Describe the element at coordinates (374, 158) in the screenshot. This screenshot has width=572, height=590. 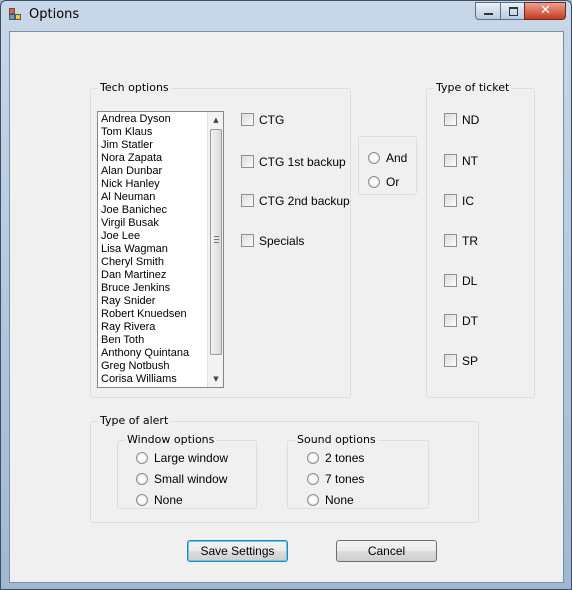
I see `and-radio` at that location.